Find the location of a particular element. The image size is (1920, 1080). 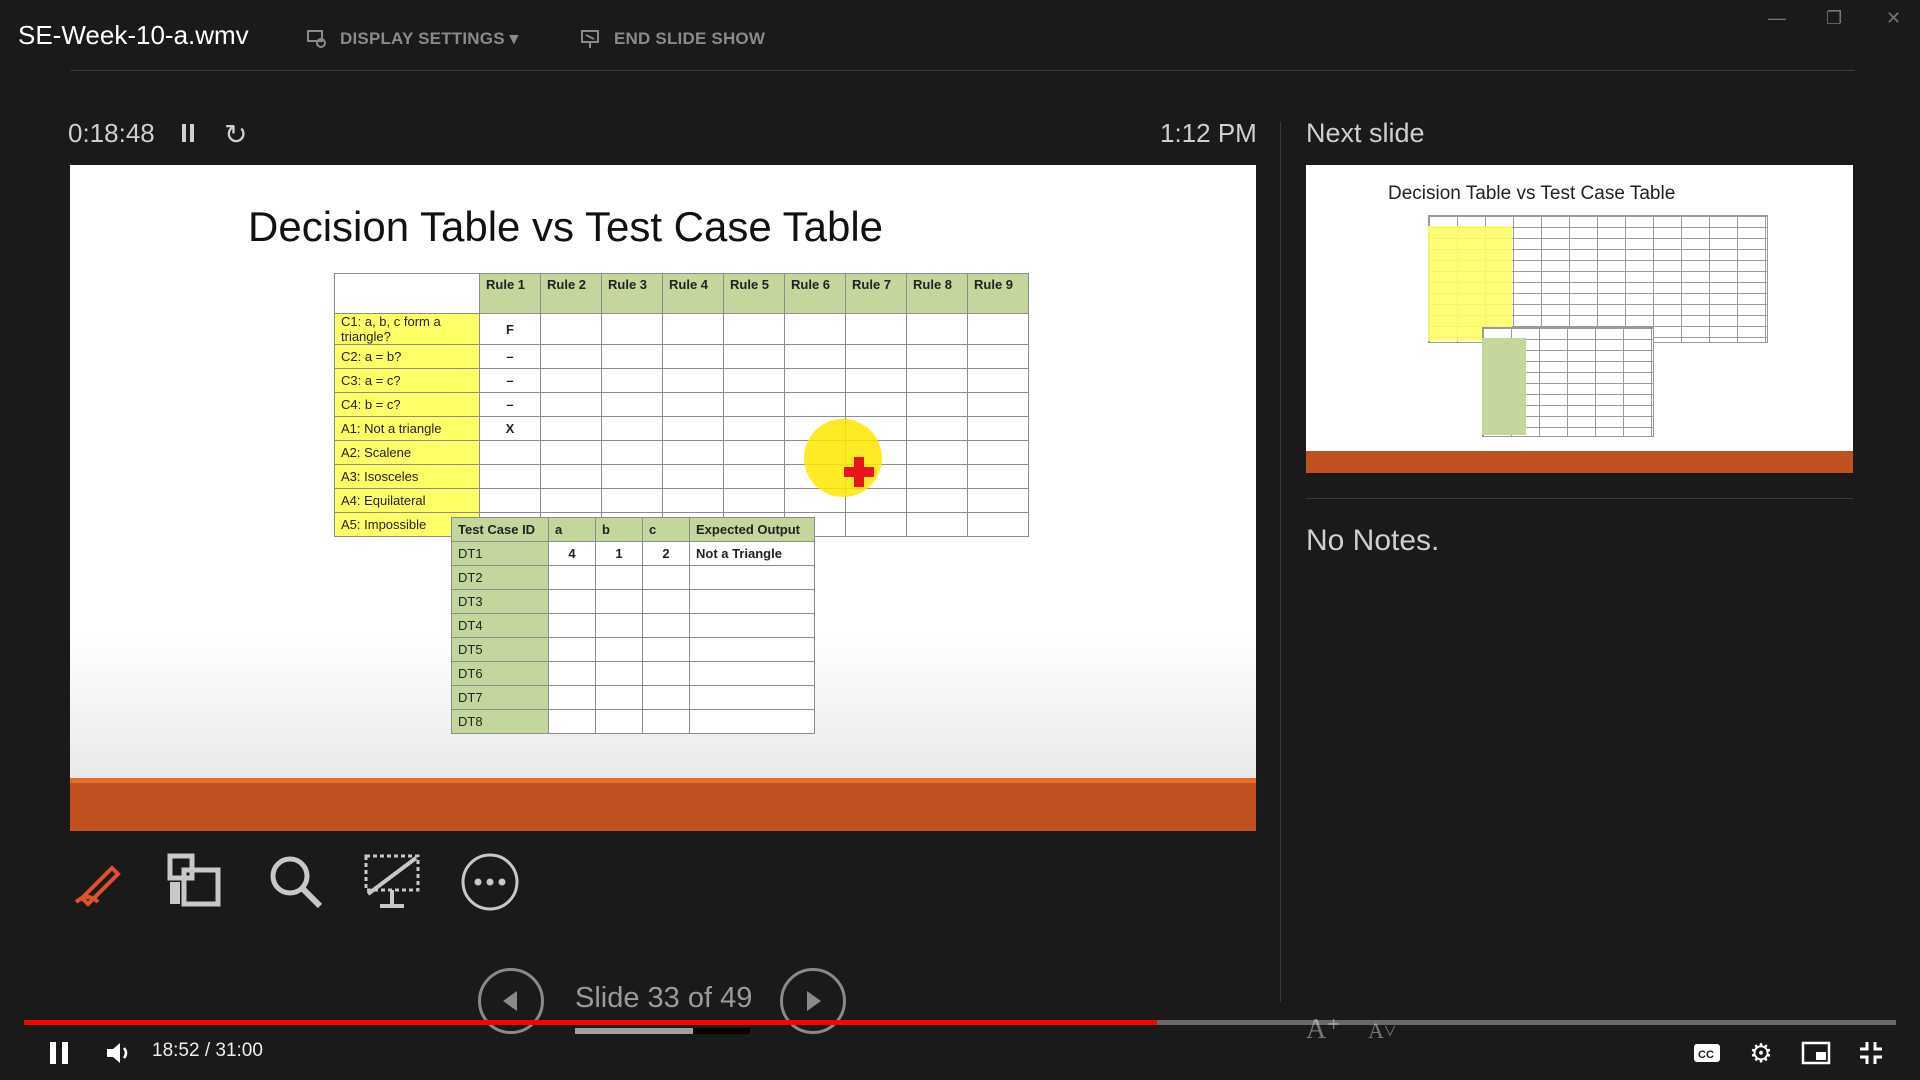

tc-cell-id: DT3 is located at coordinates (500, 601).